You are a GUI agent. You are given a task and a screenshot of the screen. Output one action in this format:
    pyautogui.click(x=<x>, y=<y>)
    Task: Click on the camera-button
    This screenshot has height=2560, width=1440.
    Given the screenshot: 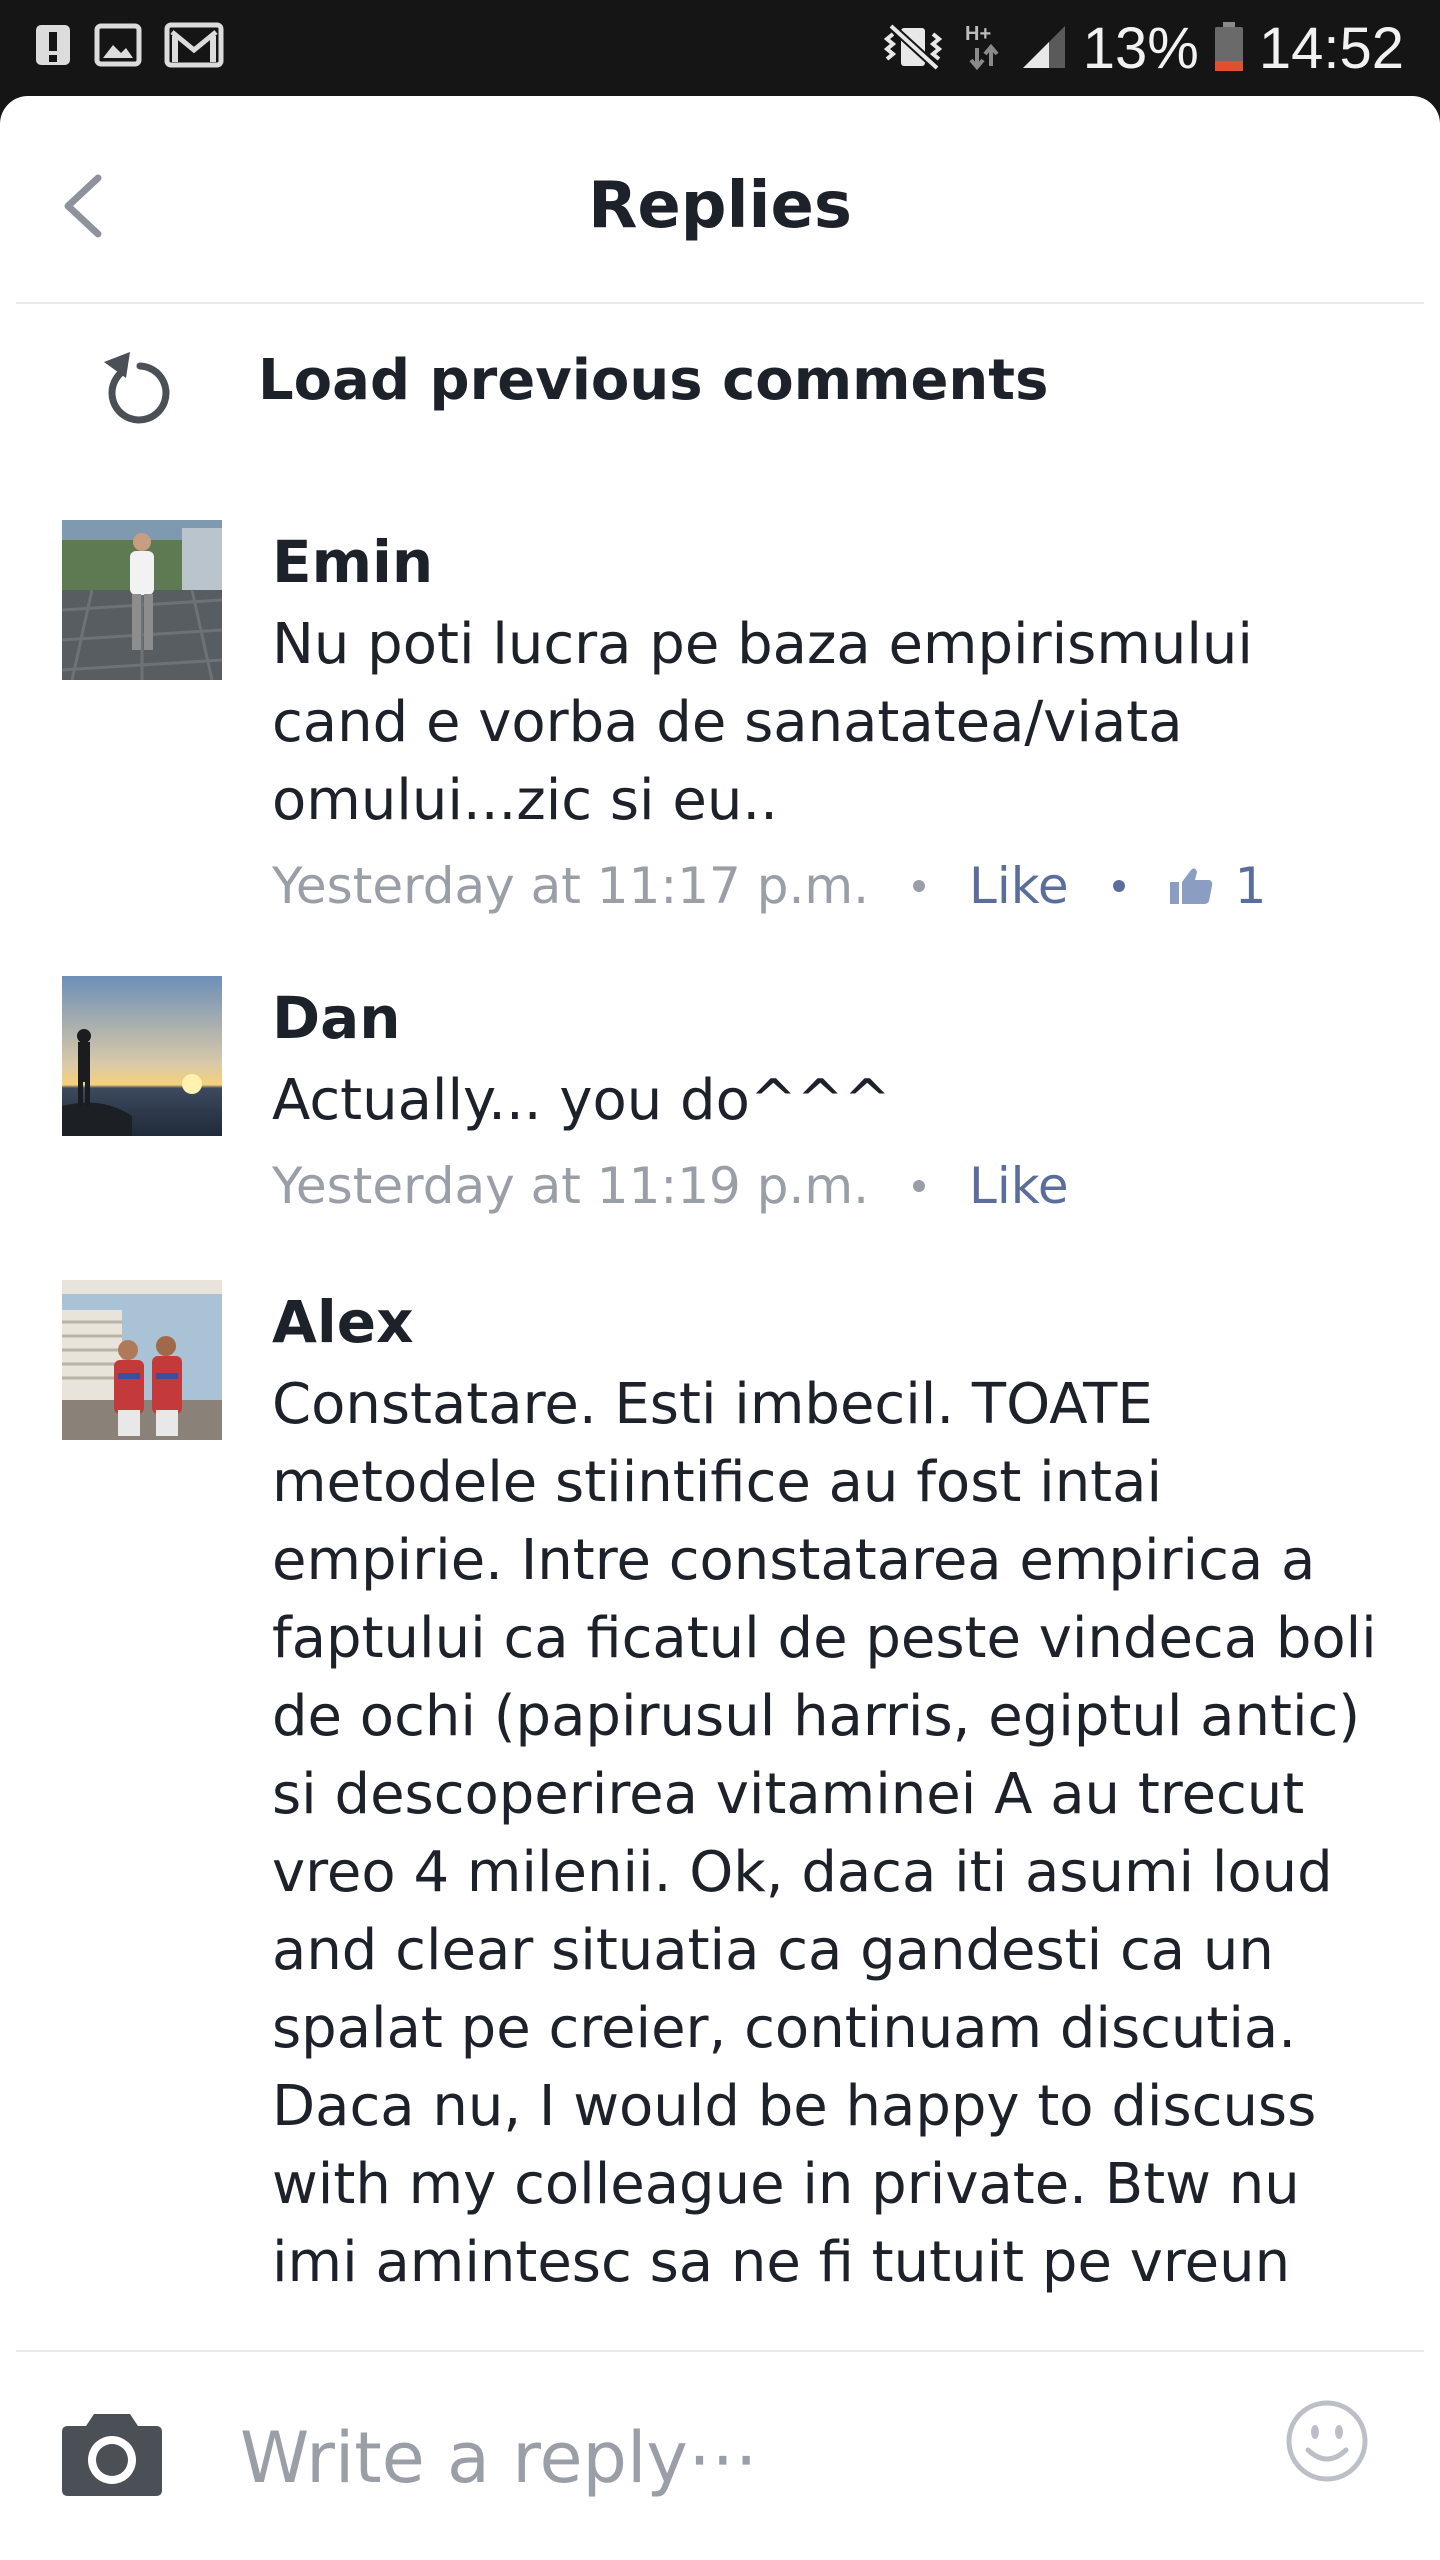 What is the action you would take?
    pyautogui.click(x=112, y=2453)
    